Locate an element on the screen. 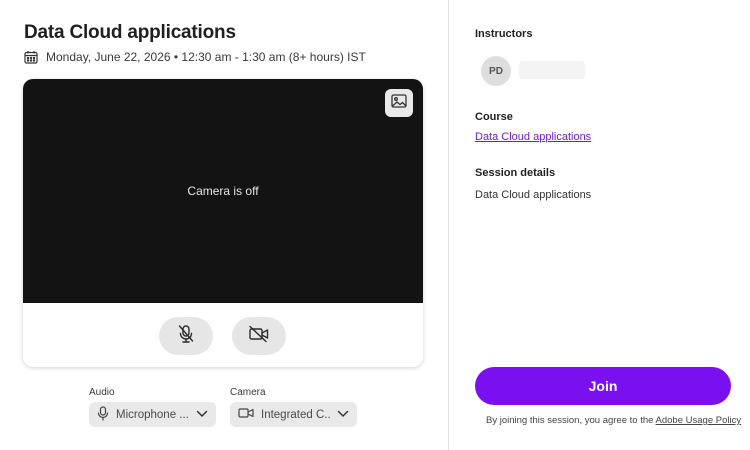 Image resolution: width=750 pixels, height=450 pixels. camera-label: Camera is located at coordinates (248, 392).